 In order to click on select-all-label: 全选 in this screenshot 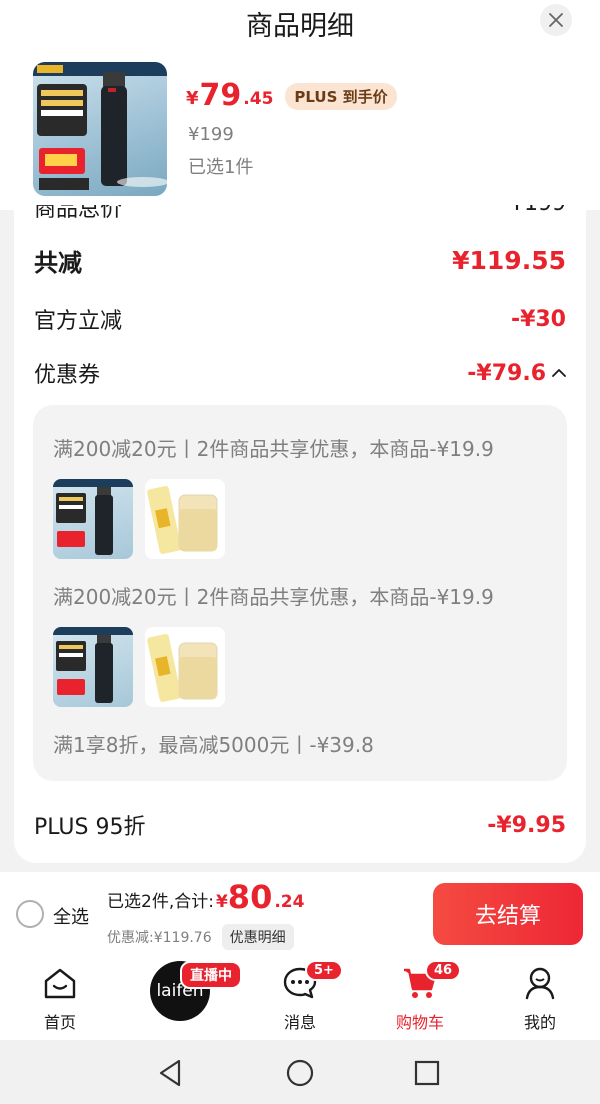, I will do `click(71, 916)`.